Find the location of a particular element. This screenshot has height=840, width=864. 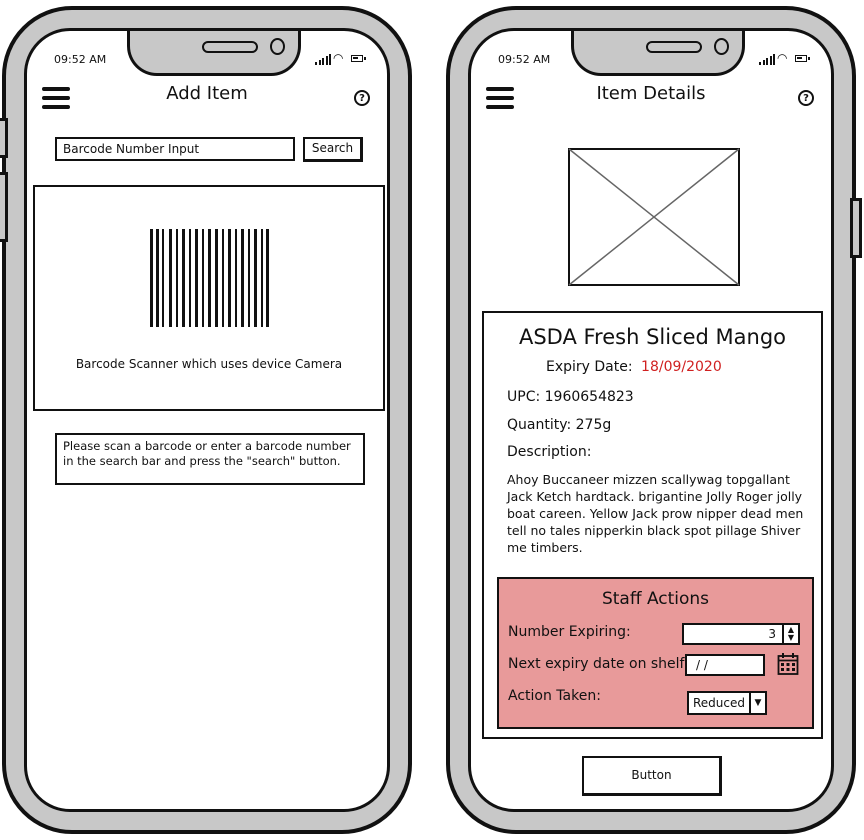

expiry-value: 18/09/2020 is located at coordinates (681, 367).